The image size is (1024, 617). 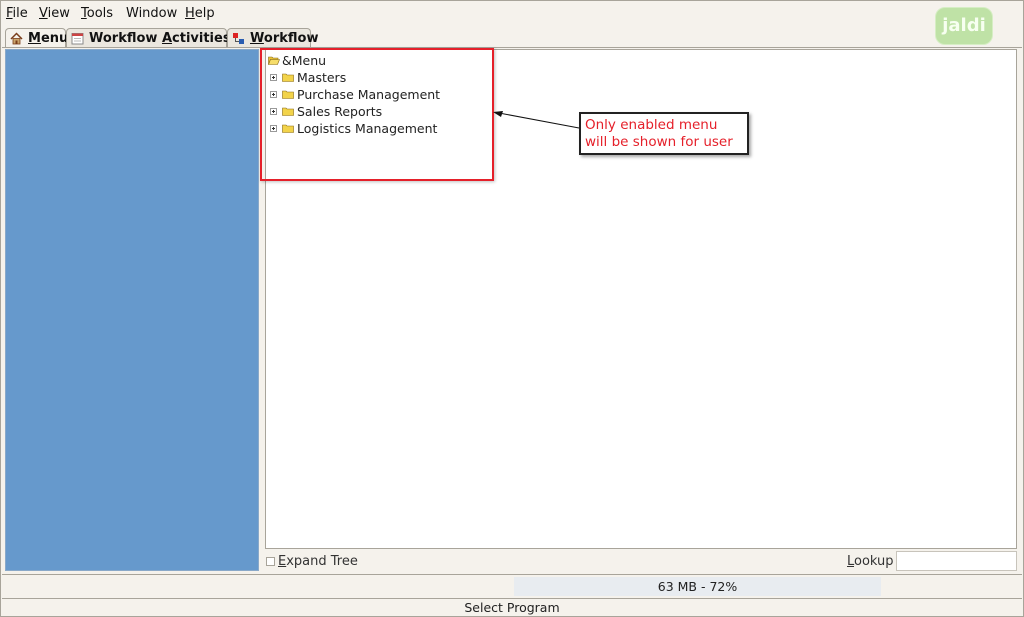 What do you see at coordinates (274, 60) in the screenshot?
I see `open-folder-icon` at bounding box center [274, 60].